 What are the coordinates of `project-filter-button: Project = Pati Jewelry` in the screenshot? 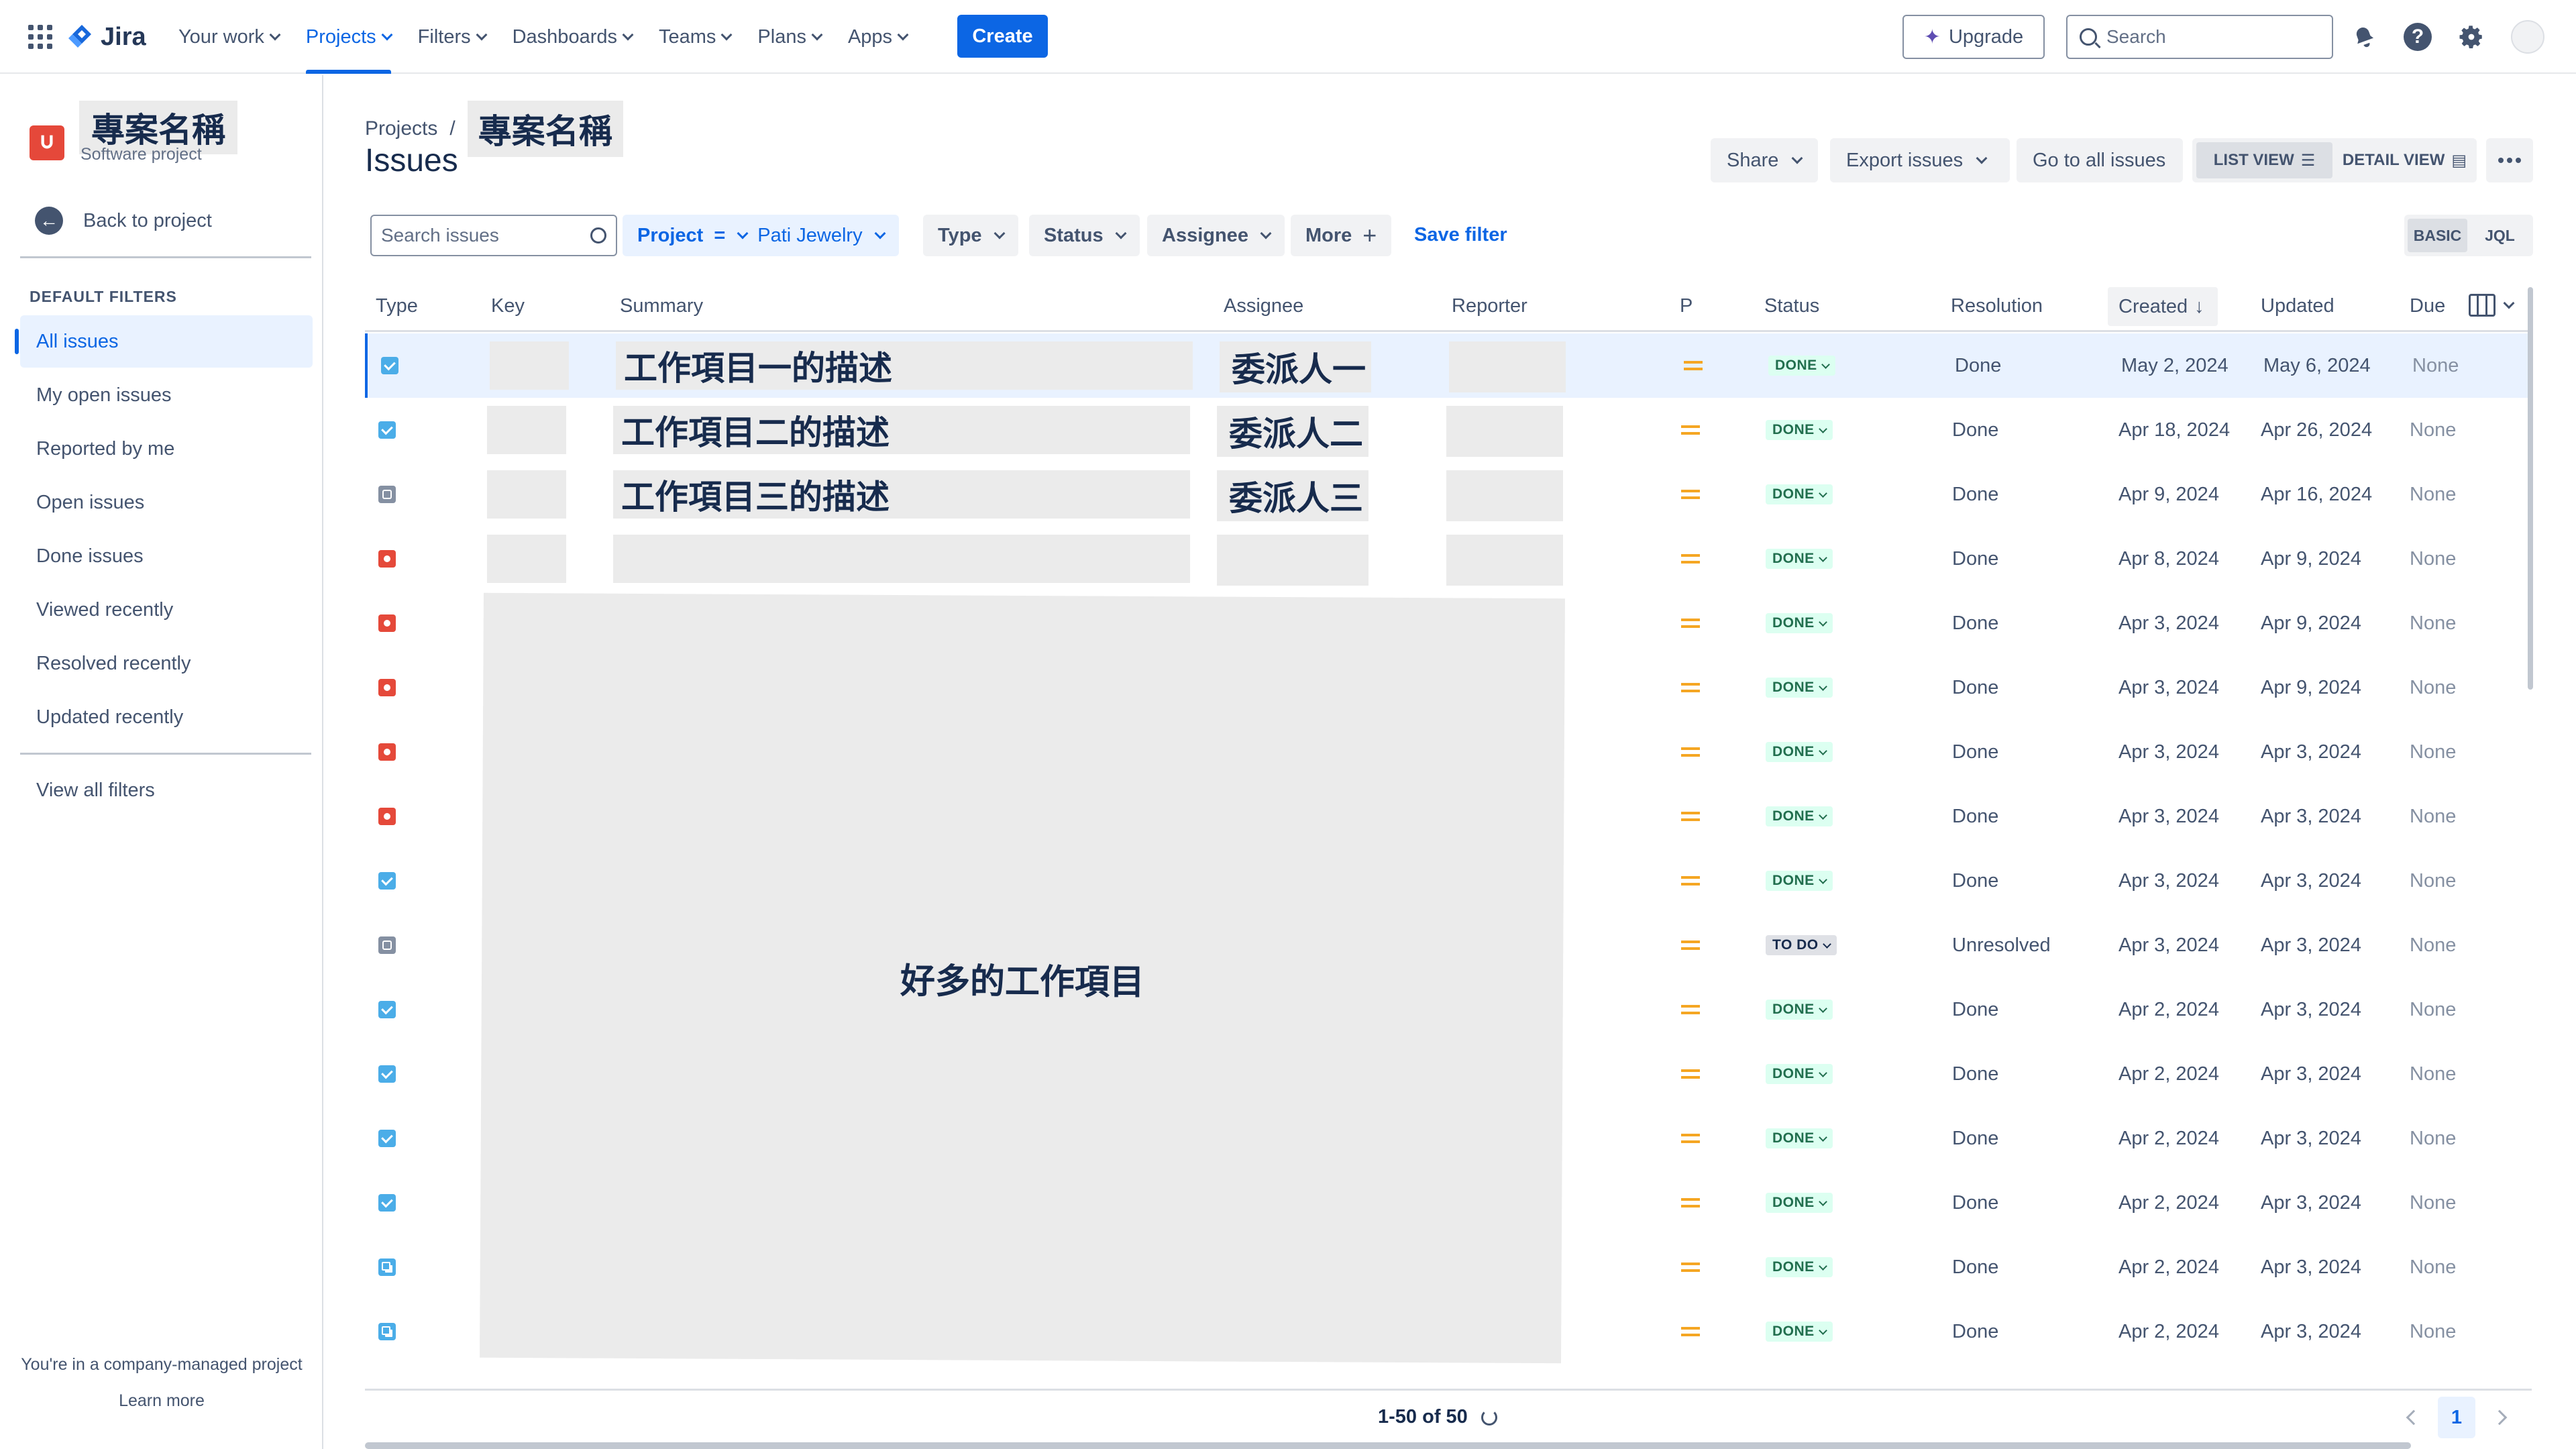 It's located at (761, 235).